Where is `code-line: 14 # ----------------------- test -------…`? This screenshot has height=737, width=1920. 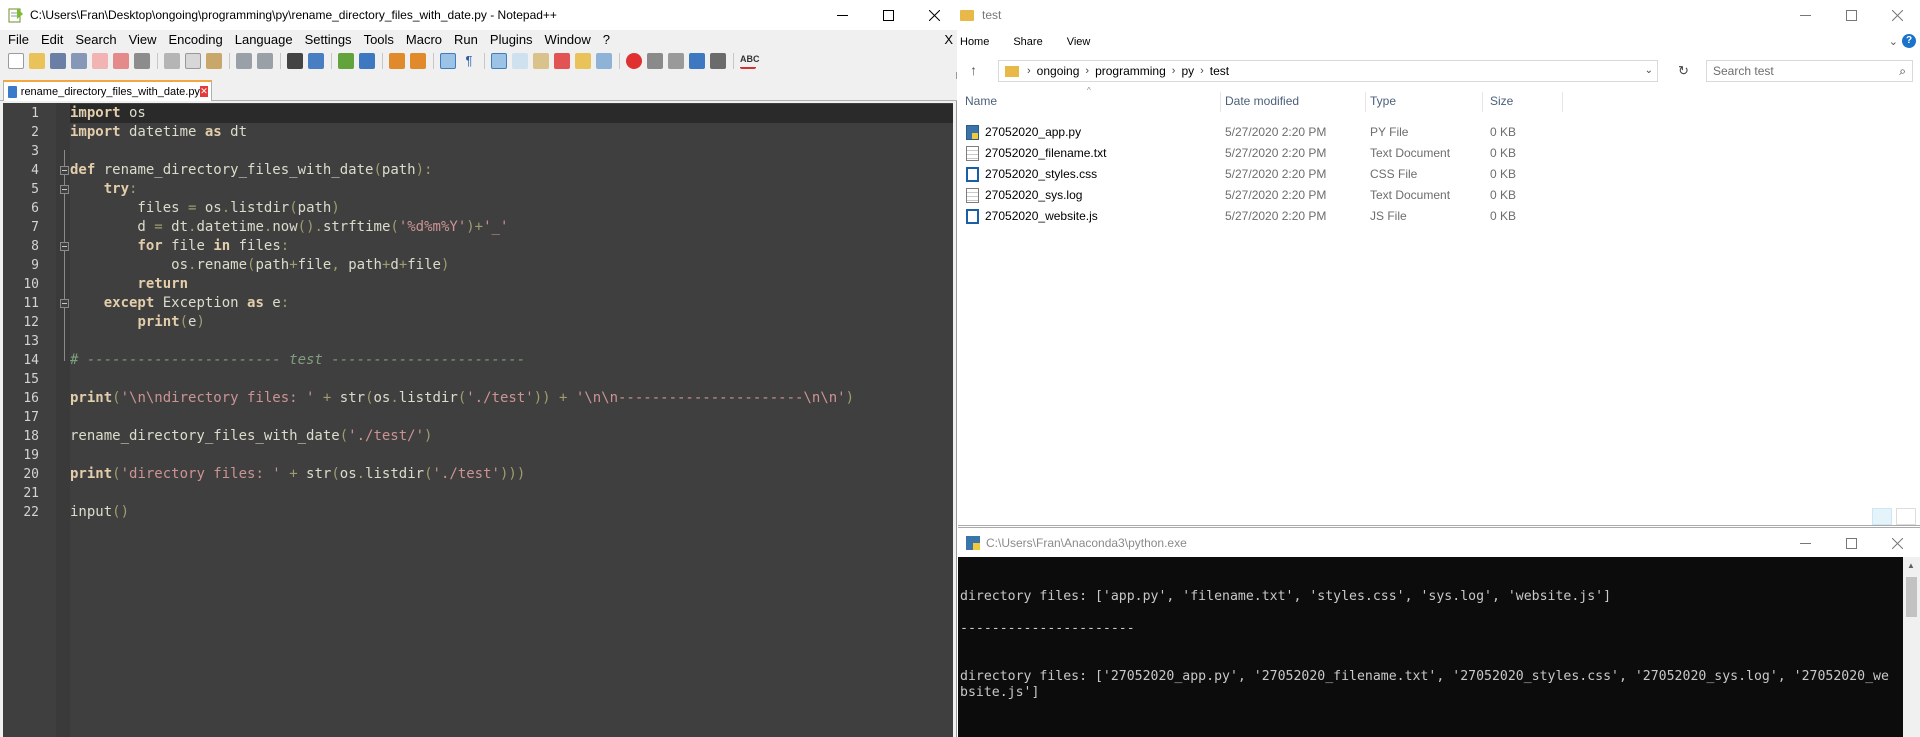
code-line: 14 # ----------------------- test -------… is located at coordinates (478, 360).